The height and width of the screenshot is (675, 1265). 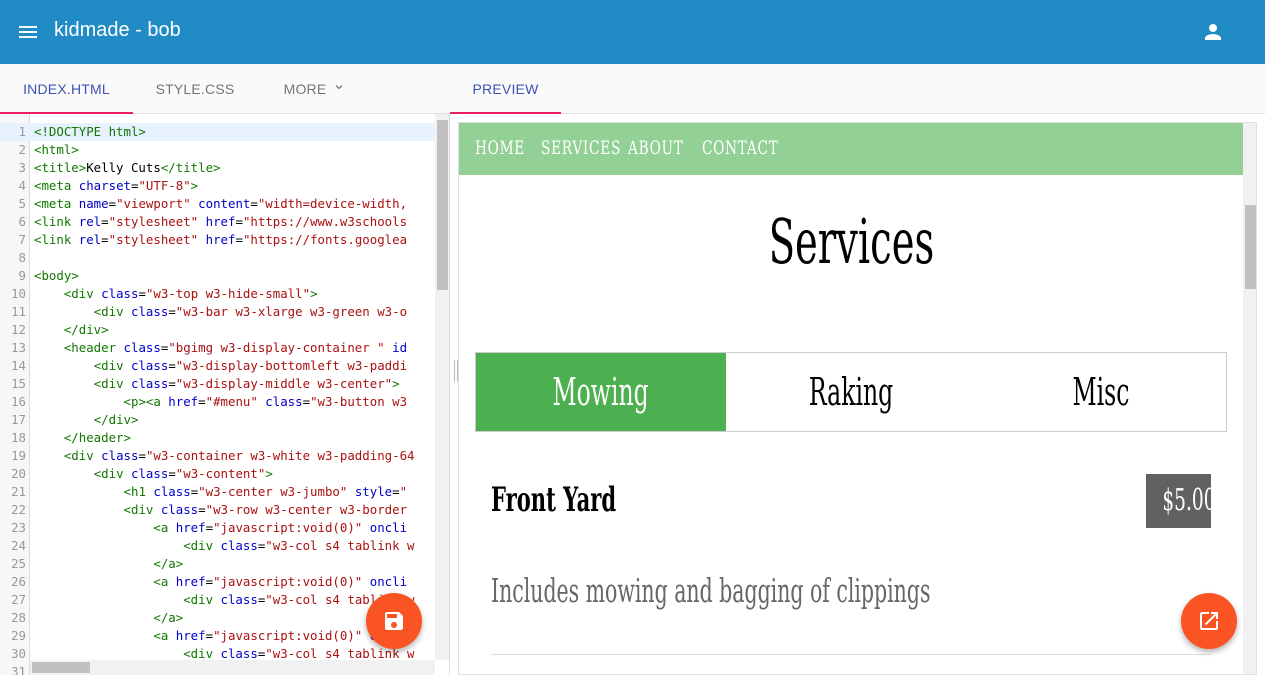 I want to click on code-line: 23 <a href="javascript:void(0)" oncli, so click(x=217, y=528).